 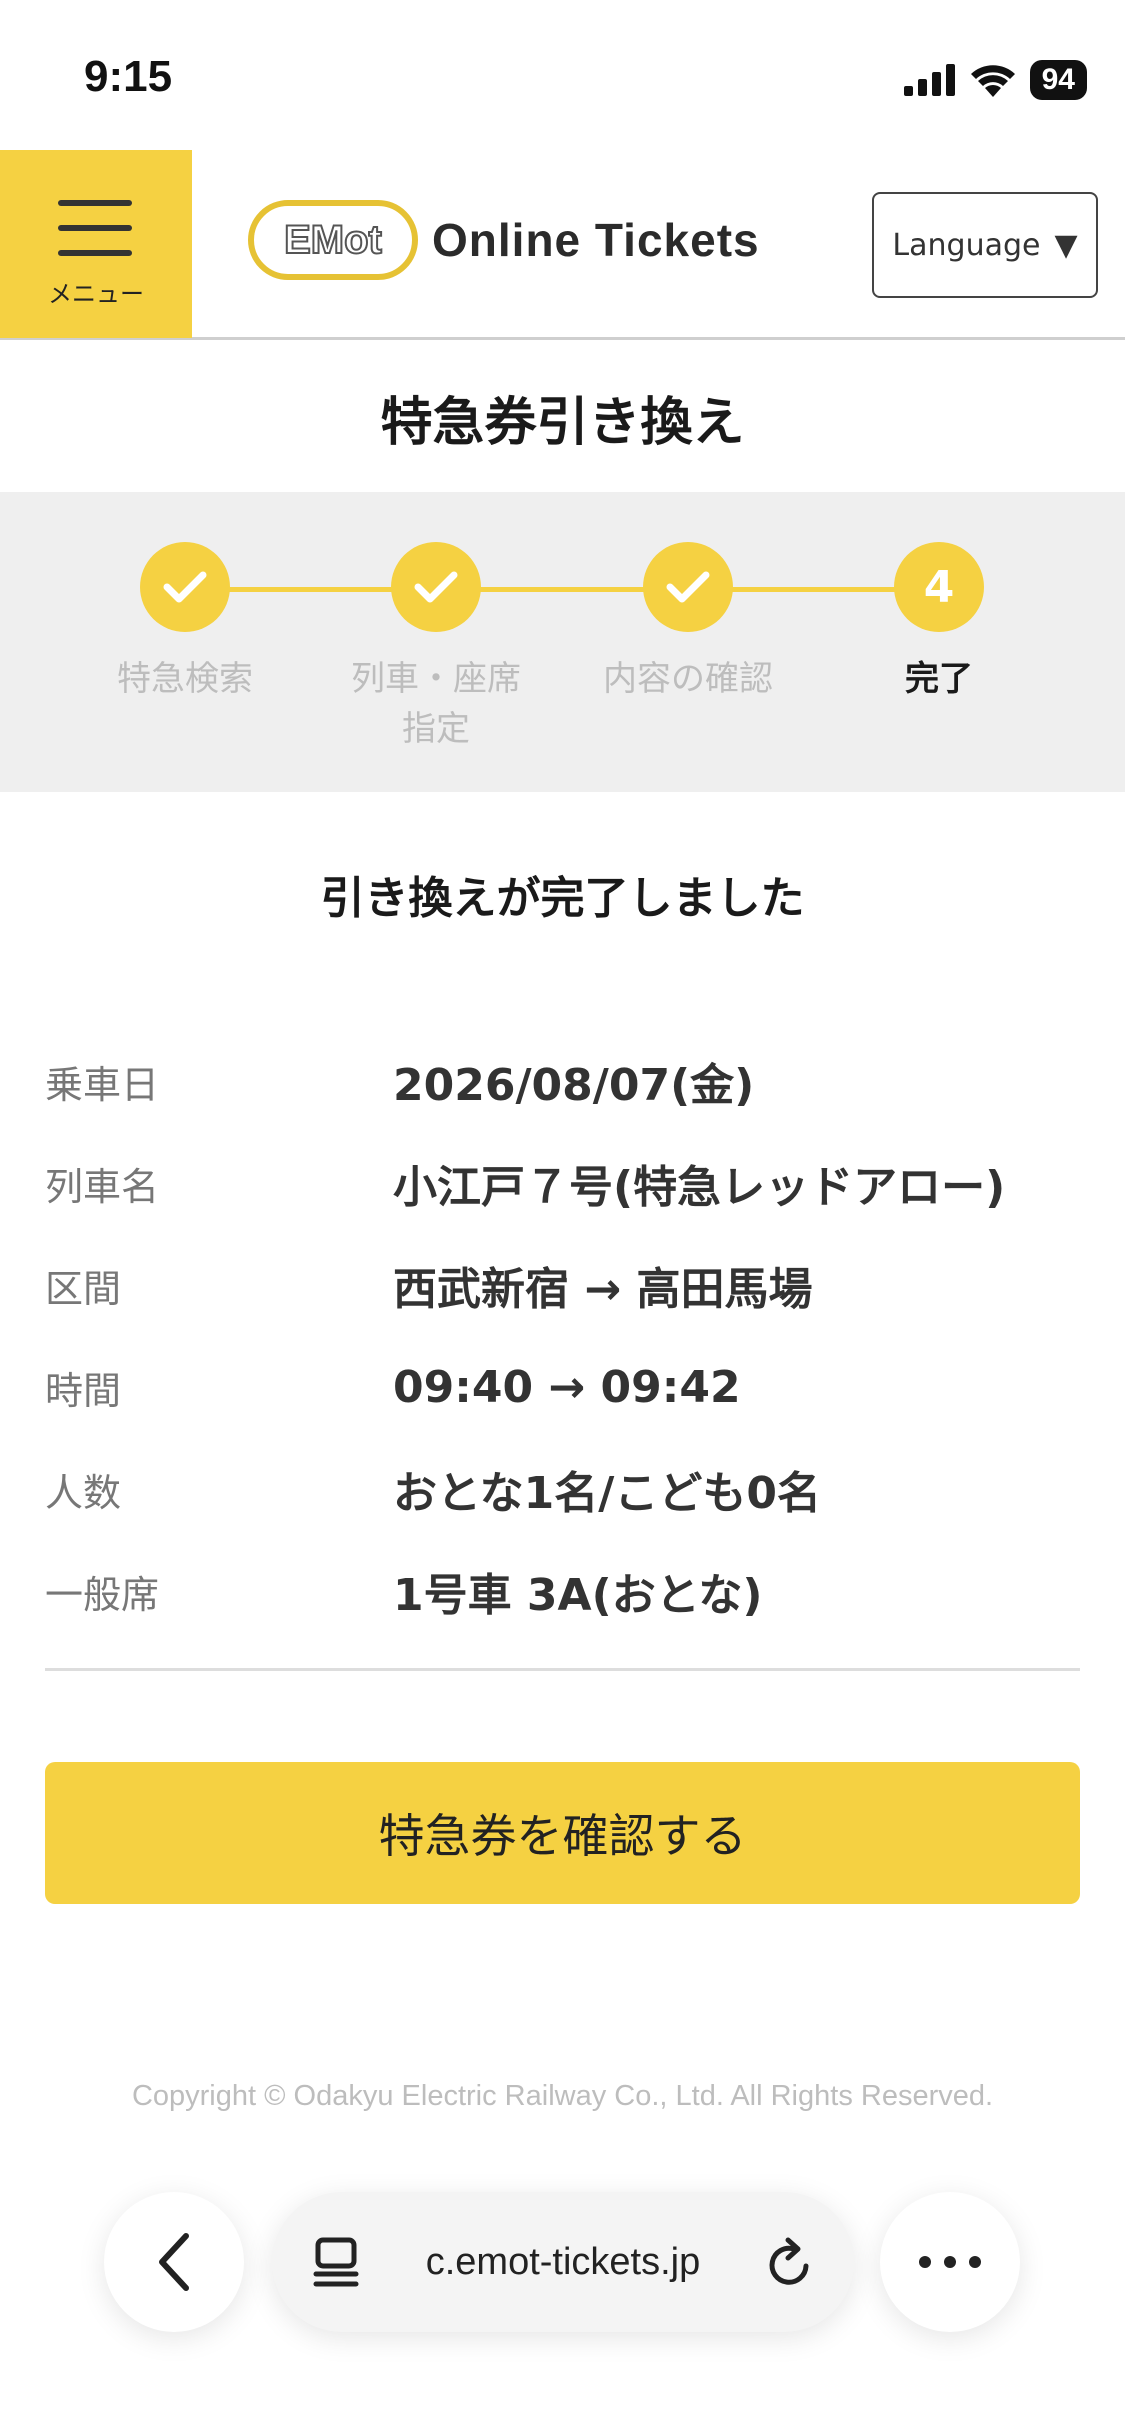 What do you see at coordinates (562, 75) in the screenshot?
I see `status-bar: 9:15 94` at bounding box center [562, 75].